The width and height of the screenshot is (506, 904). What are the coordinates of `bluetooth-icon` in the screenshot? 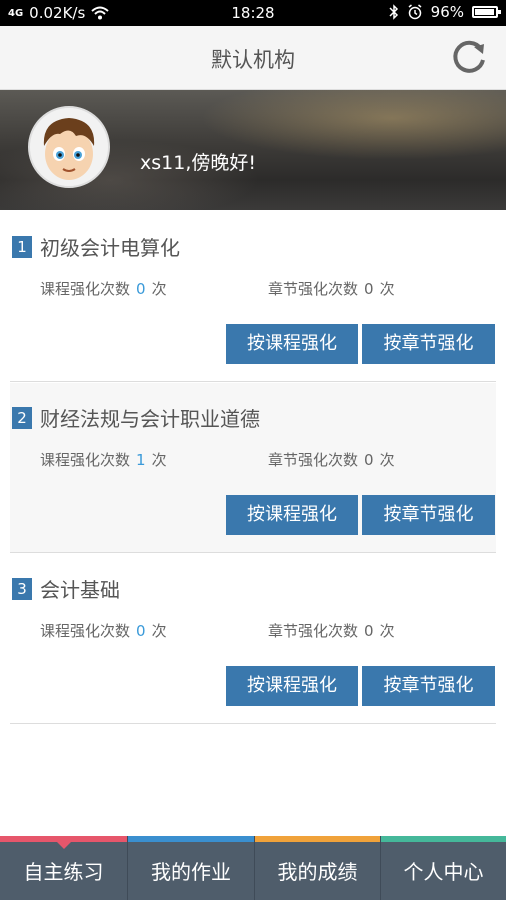 It's located at (393, 12).